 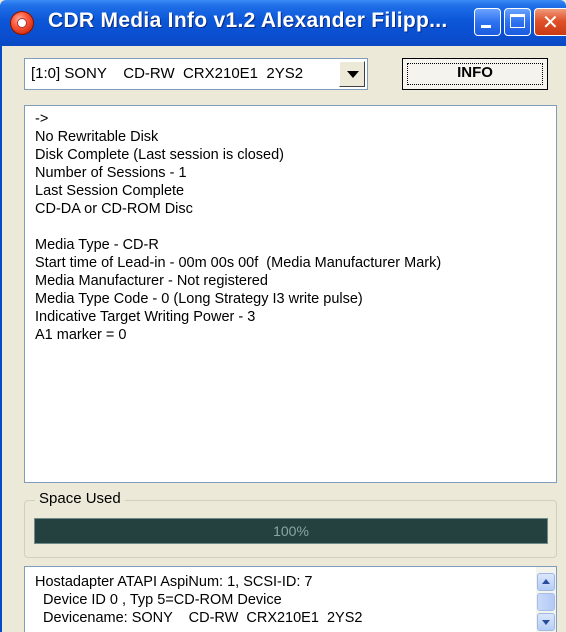 I want to click on minimize-button, so click(x=487, y=22).